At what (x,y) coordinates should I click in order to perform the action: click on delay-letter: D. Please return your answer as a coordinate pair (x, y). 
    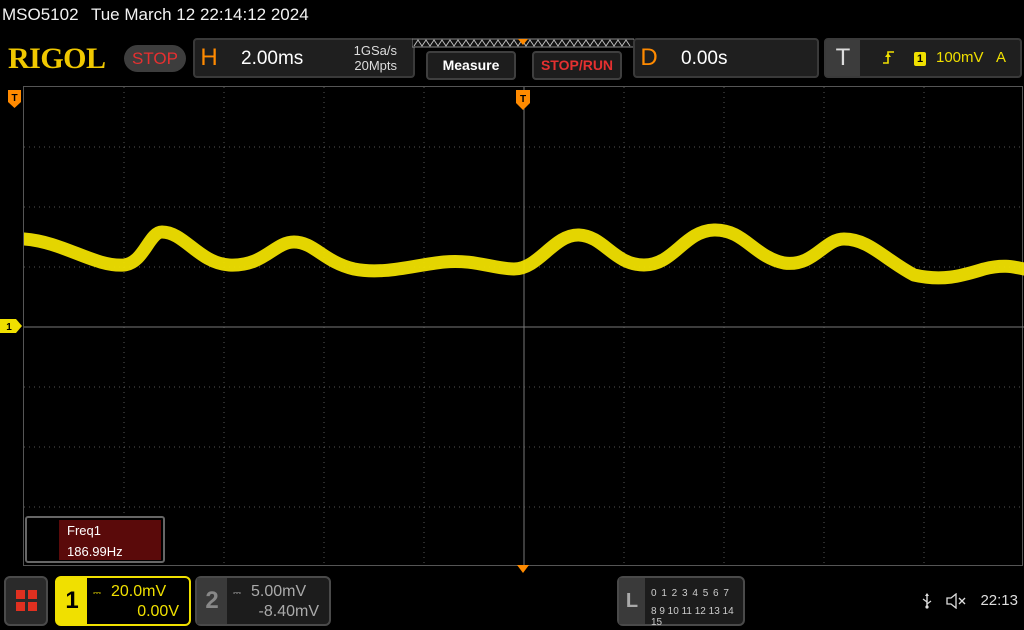
    Looking at the image, I should click on (649, 57).